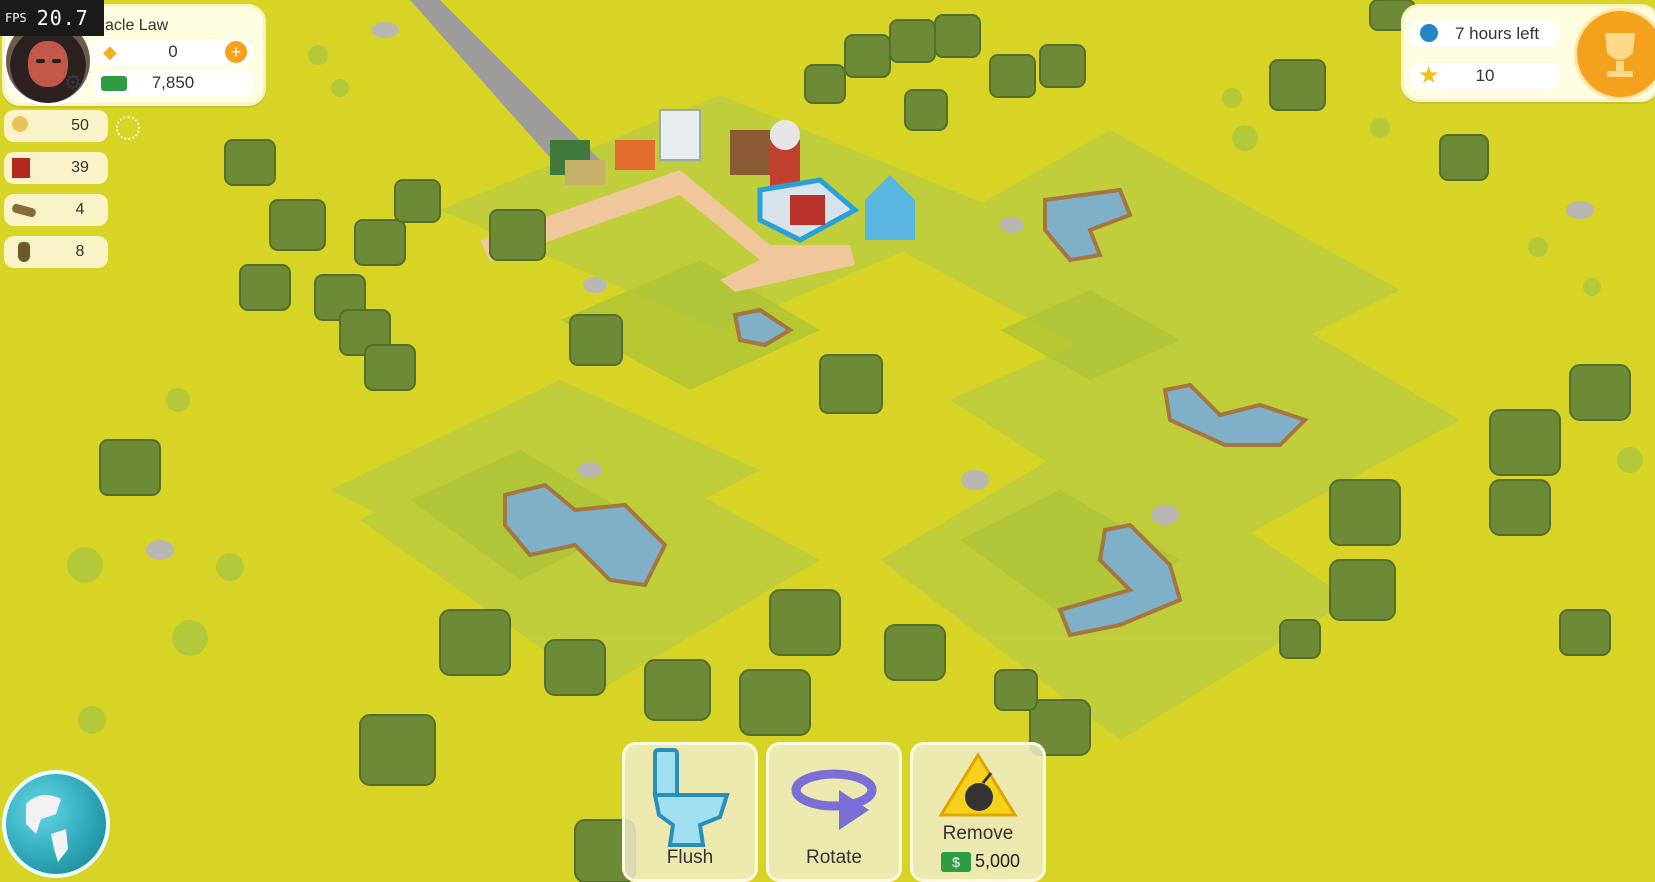 This screenshot has height=882, width=1655. Describe the element at coordinates (80, 125) in the screenshot. I see `resource-count: 50` at that location.